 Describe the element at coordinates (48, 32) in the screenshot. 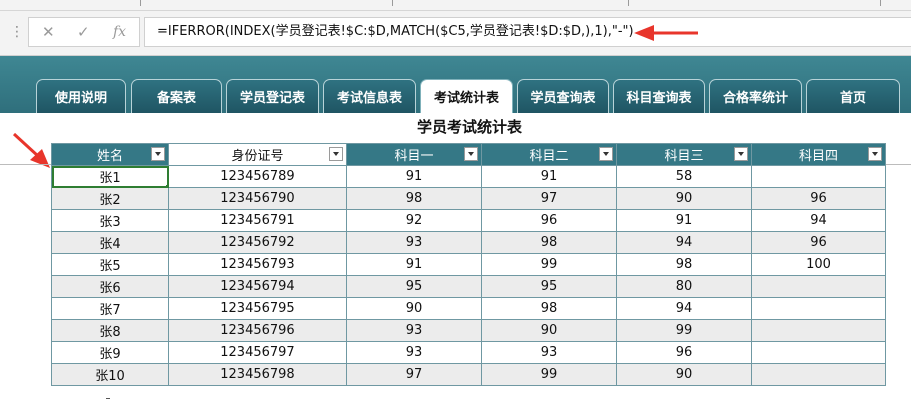

I see `x-icon: ✕` at that location.